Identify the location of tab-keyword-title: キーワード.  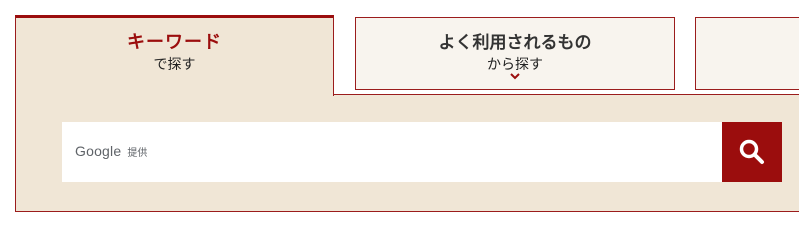
(174, 42).